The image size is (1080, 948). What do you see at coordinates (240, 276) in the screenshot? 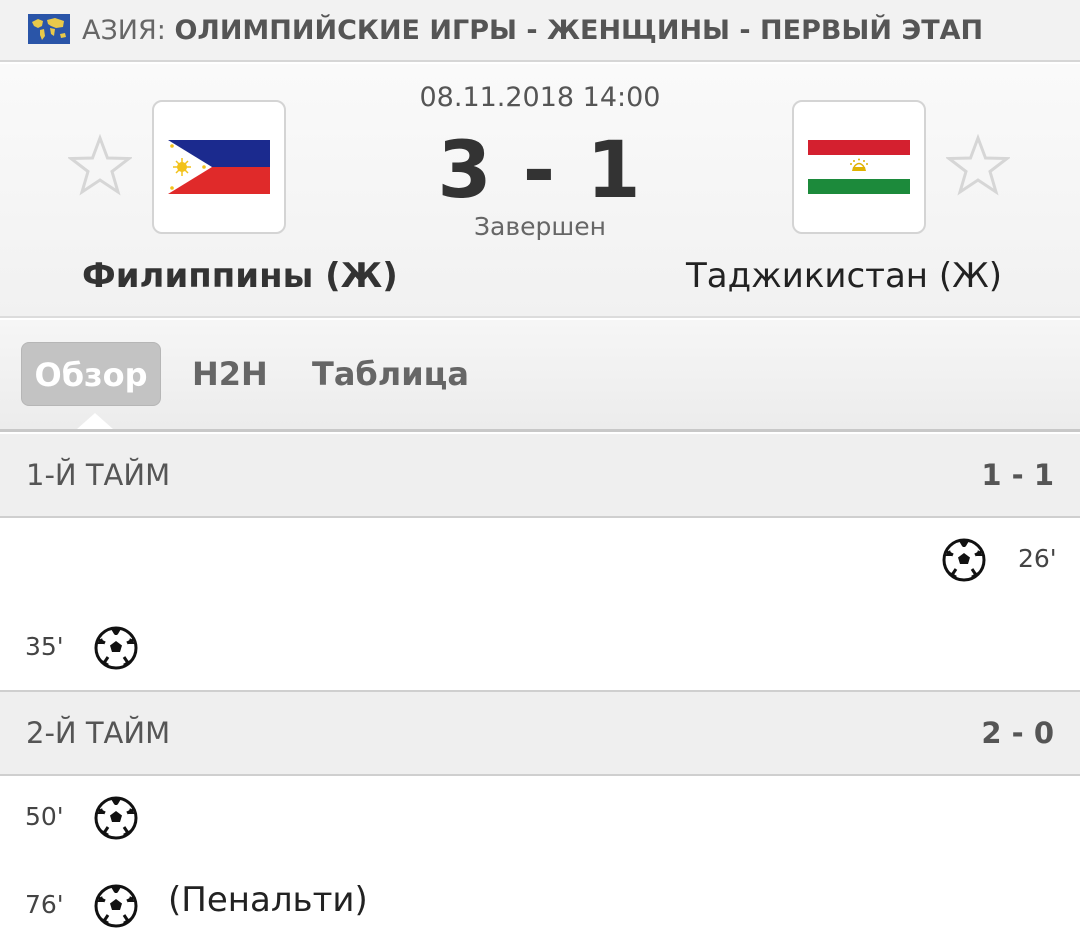
I see `home-team-name: Филиппины (Ж)` at bounding box center [240, 276].